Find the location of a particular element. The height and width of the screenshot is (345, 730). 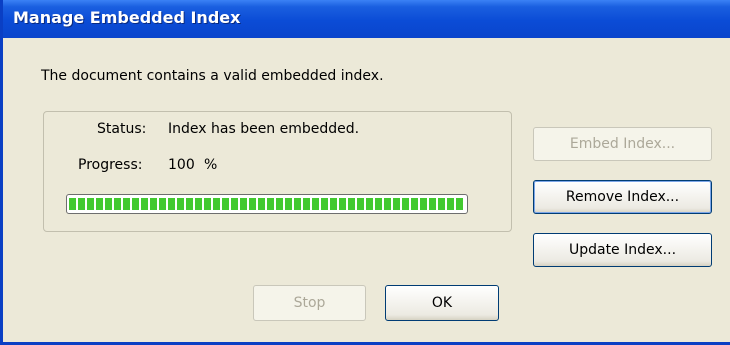

ok-button: OK is located at coordinates (442, 303).